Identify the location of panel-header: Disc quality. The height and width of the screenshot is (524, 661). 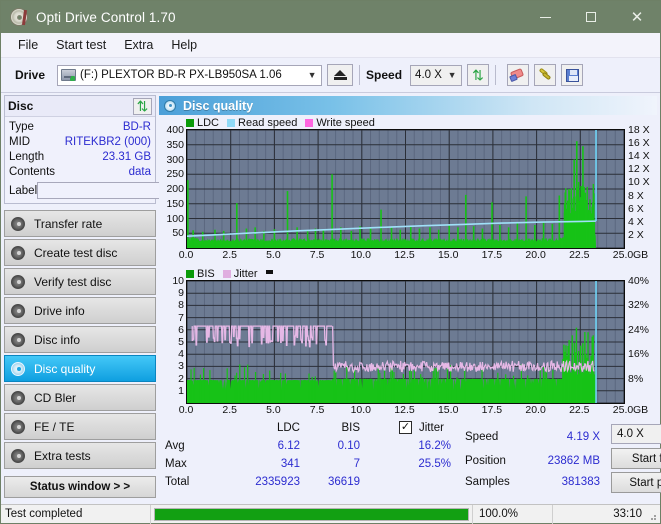
(408, 105).